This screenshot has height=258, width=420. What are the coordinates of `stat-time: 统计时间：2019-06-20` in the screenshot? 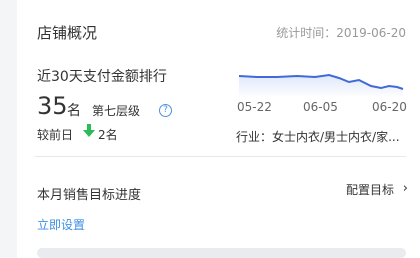 It's located at (341, 33).